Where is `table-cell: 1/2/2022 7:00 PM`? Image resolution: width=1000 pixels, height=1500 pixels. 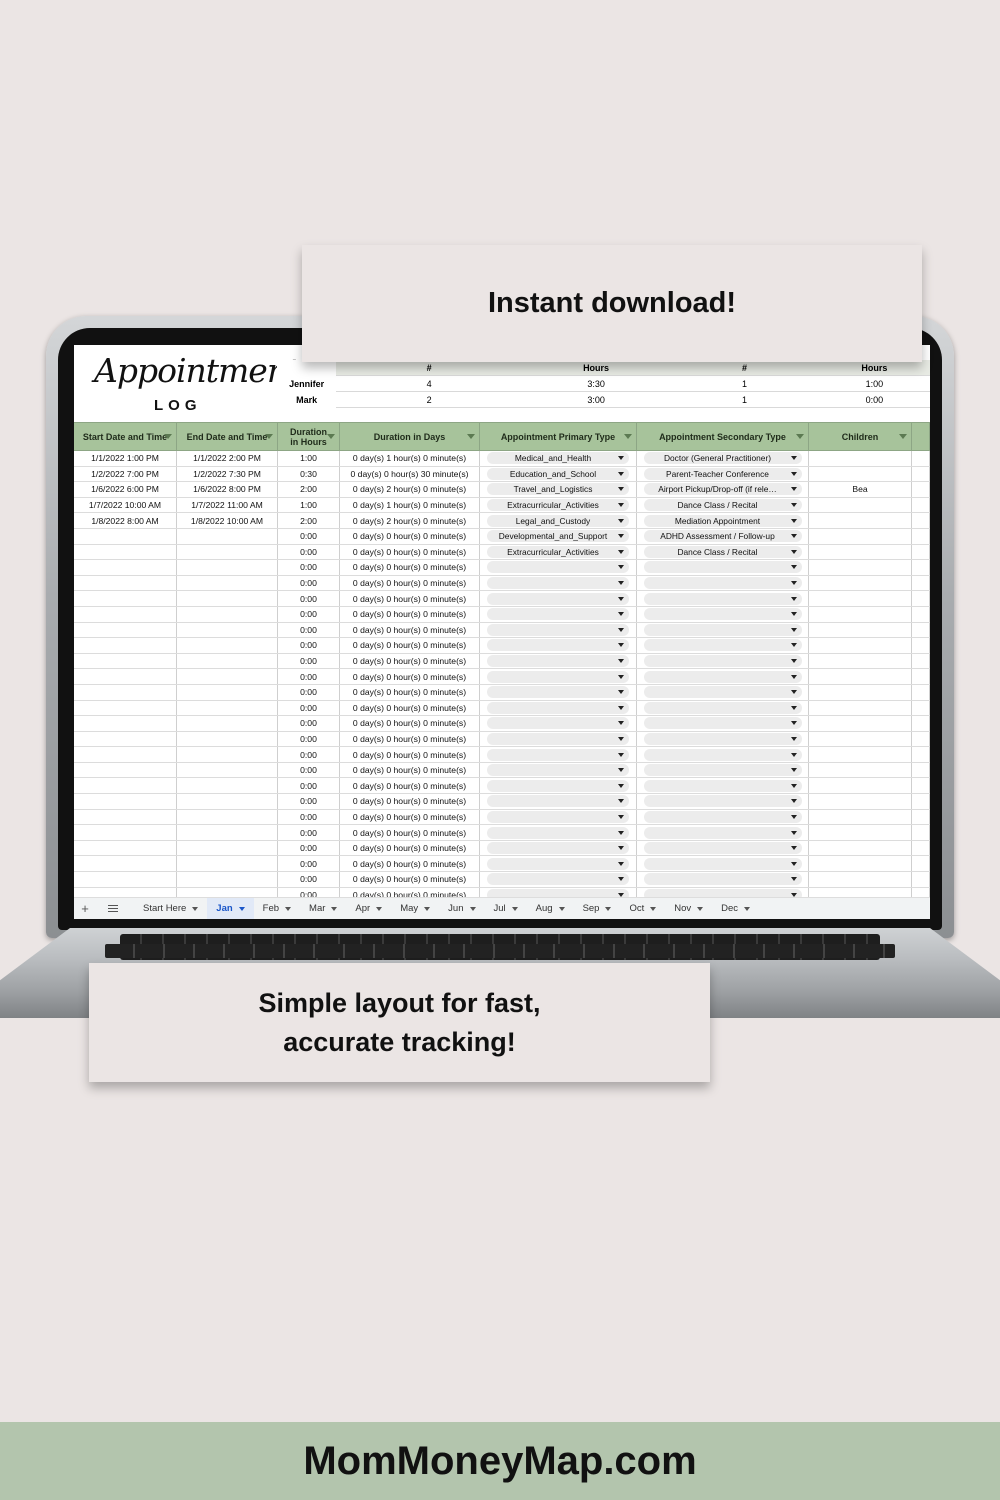
table-cell: 1/2/2022 7:00 PM is located at coordinates (125, 474).